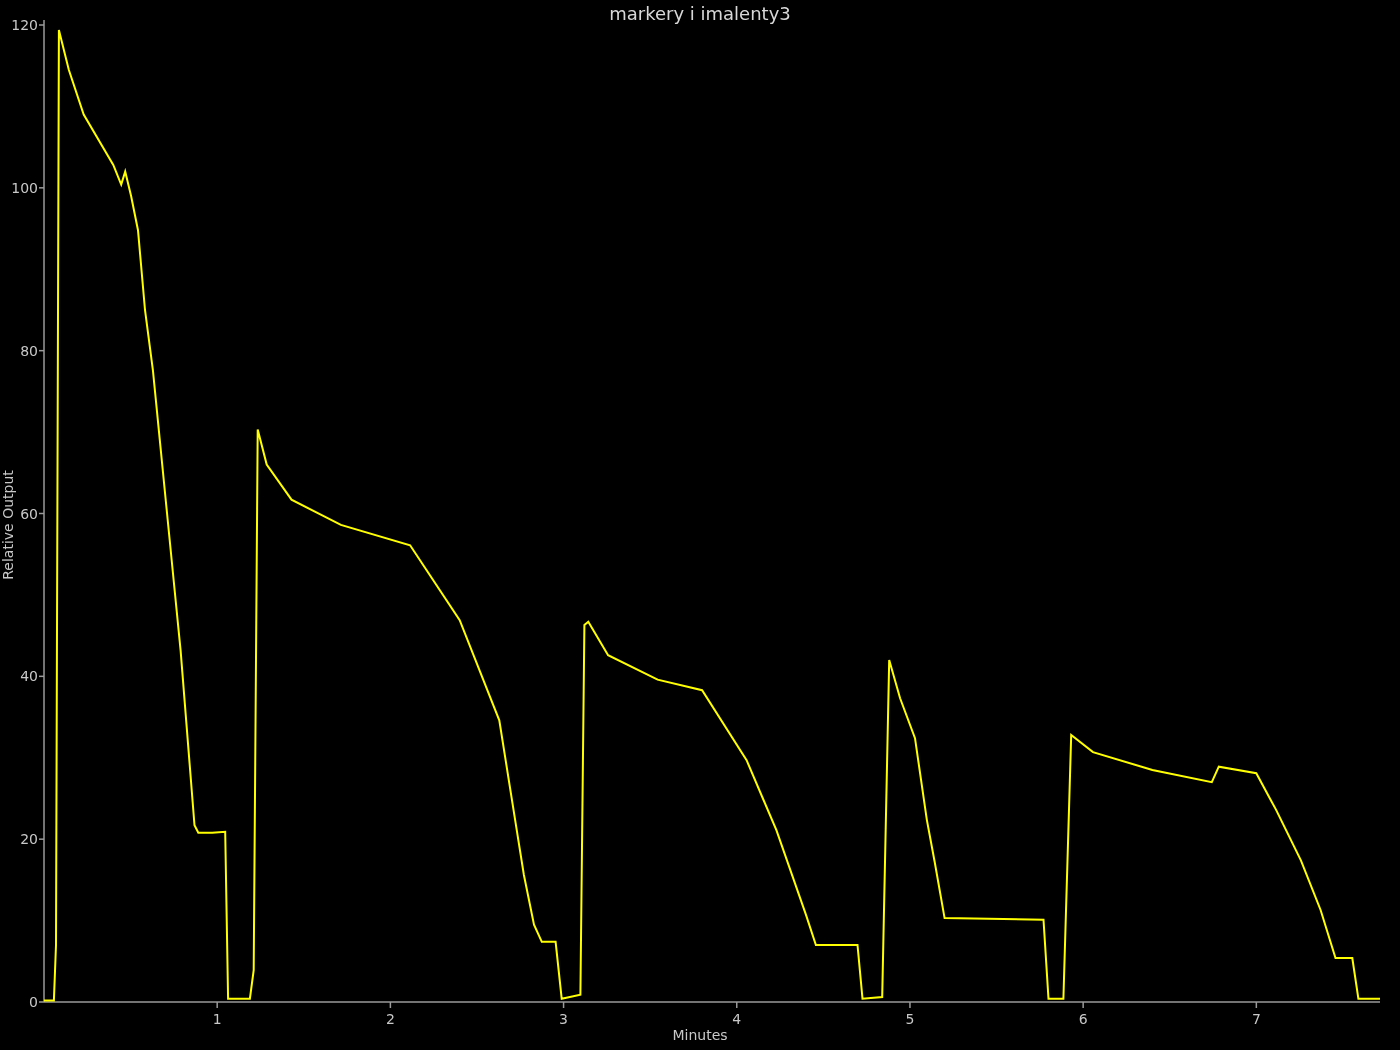 The width and height of the screenshot is (1400, 1050). What do you see at coordinates (24, 187) in the screenshot?
I see `tick-label: 100` at bounding box center [24, 187].